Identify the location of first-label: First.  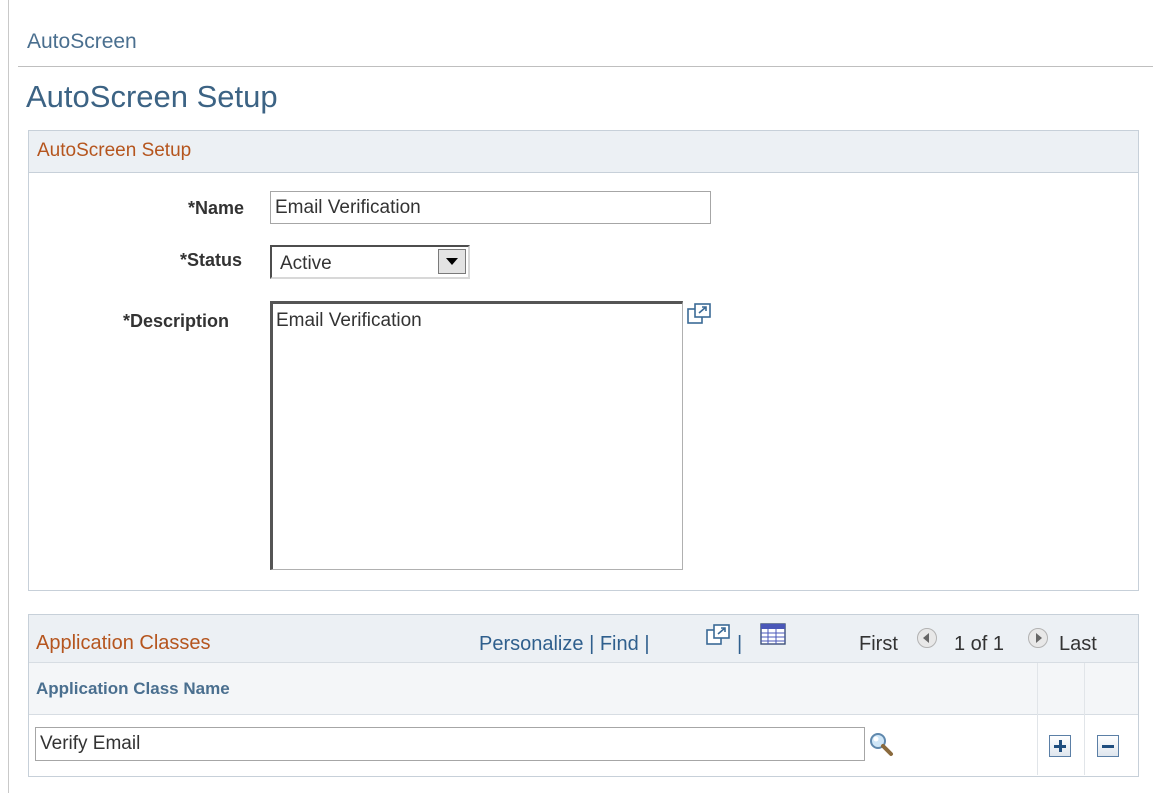
(878, 644).